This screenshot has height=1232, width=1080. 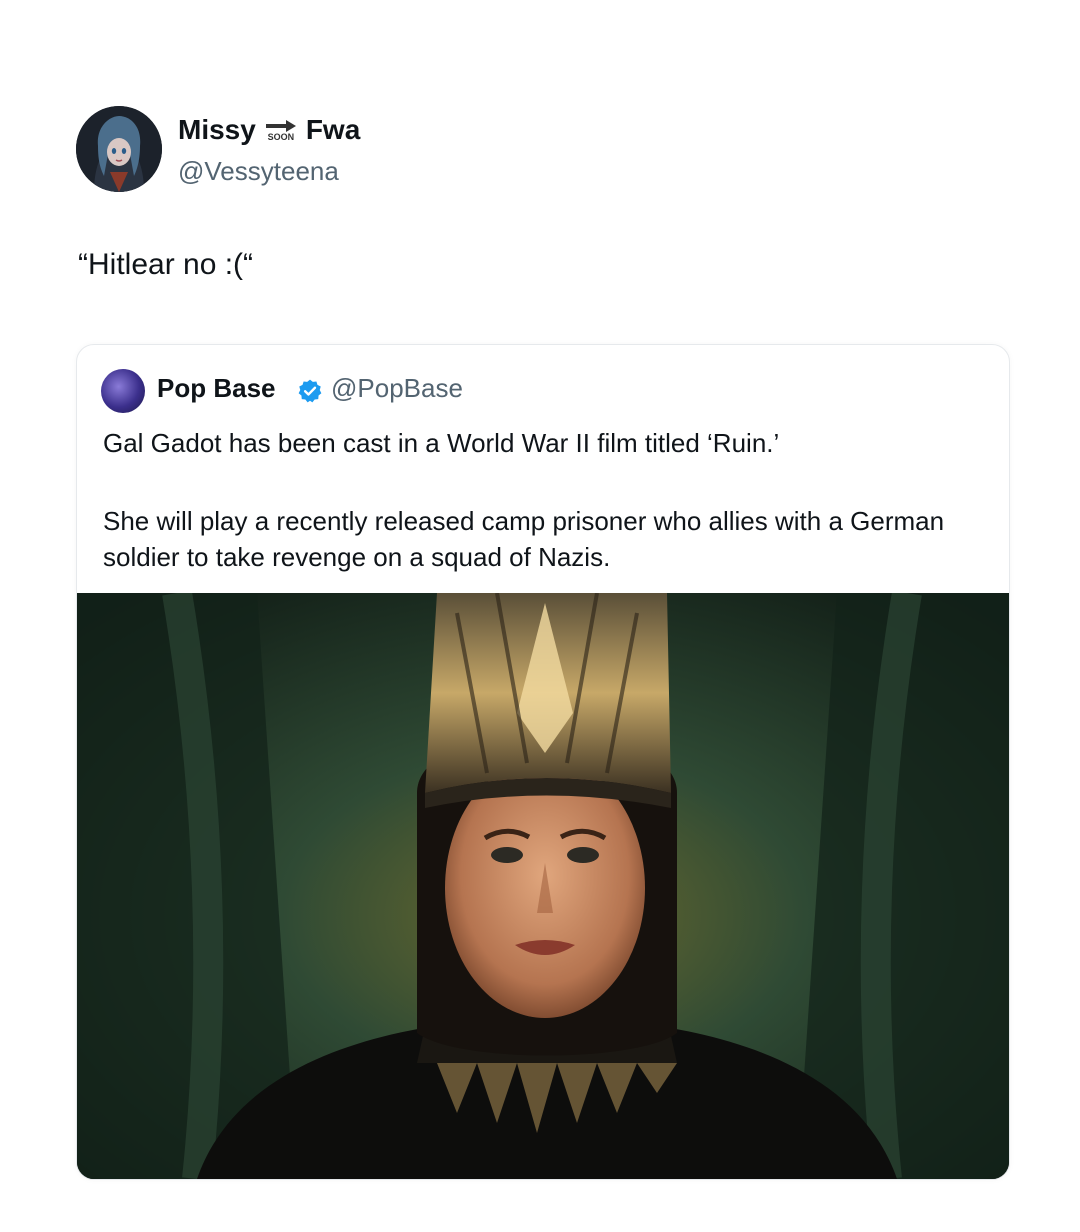 I want to click on quoted-author-handle: @PopBase, so click(x=397, y=388).